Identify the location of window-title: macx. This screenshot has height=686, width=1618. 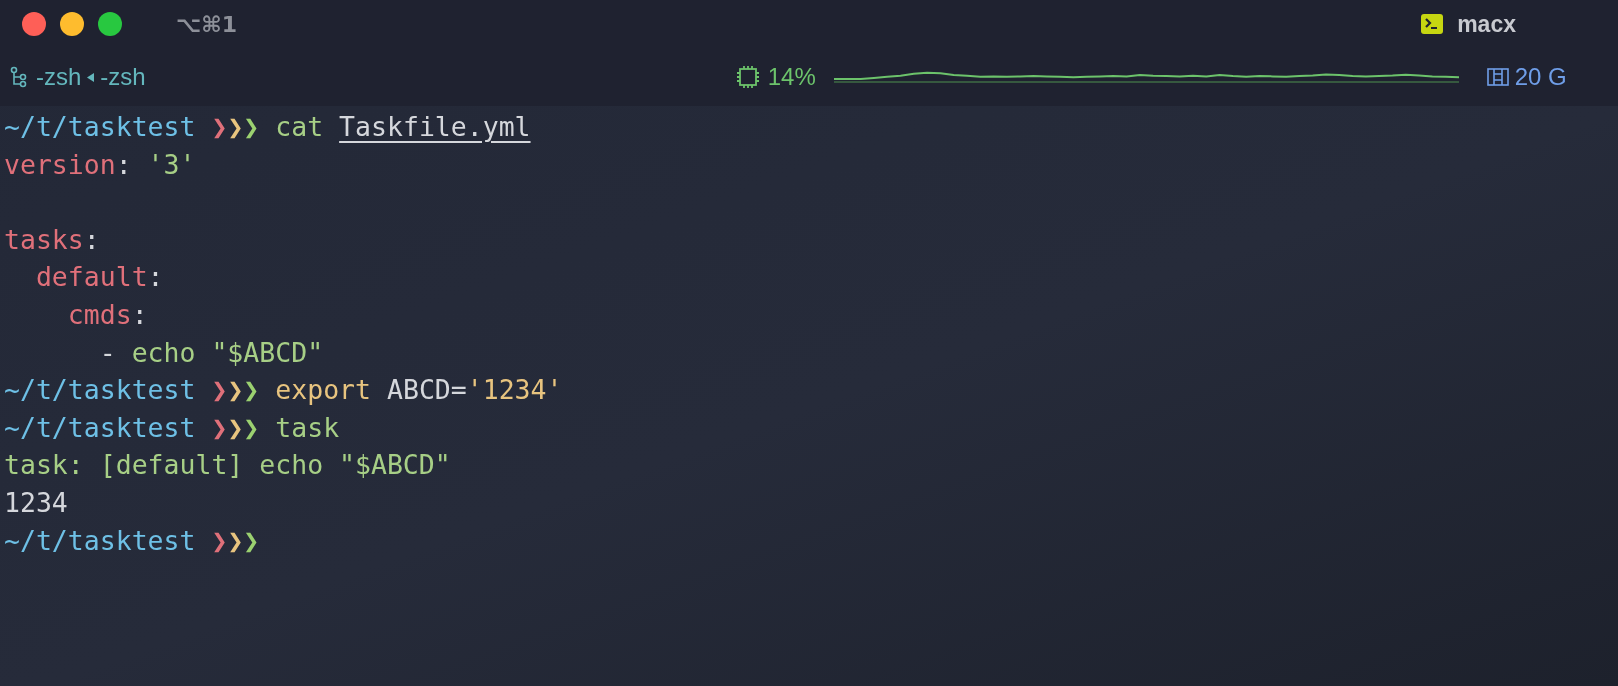
(1486, 24).